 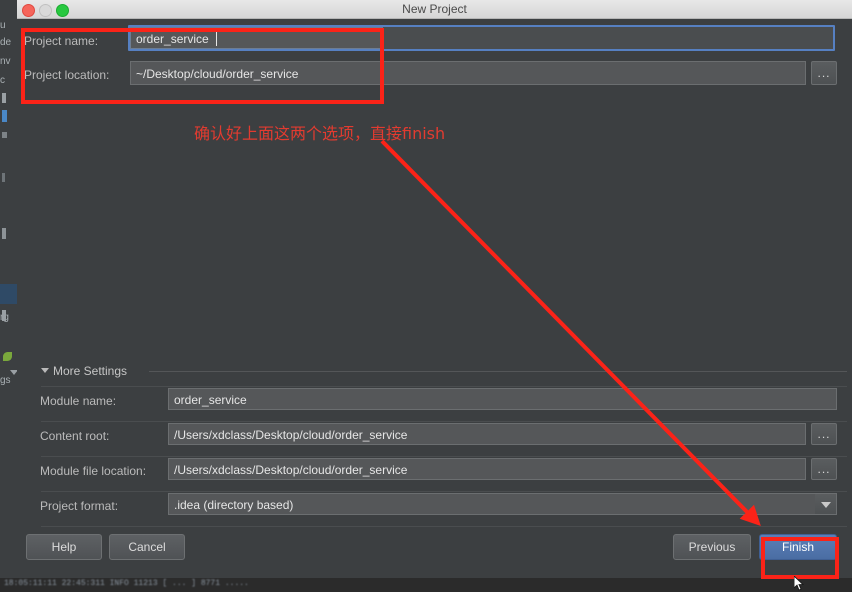 I want to click on section-divider, so click(x=498, y=371).